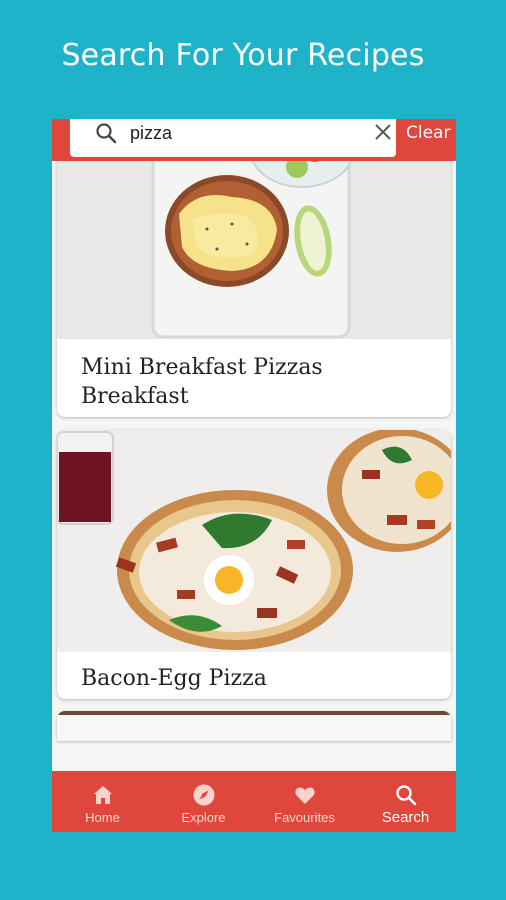 This screenshot has width=506, height=900. I want to click on recipe-card, so click(254, 726).